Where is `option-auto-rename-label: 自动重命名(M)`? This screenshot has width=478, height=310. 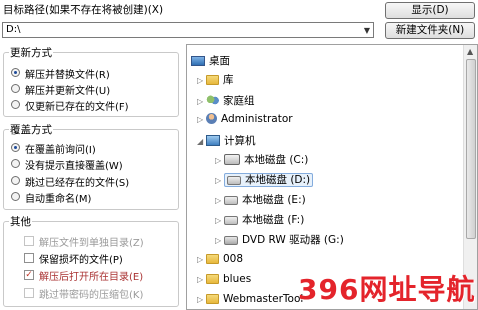 option-auto-rename-label: 自动重命名(M) is located at coordinates (58, 199).